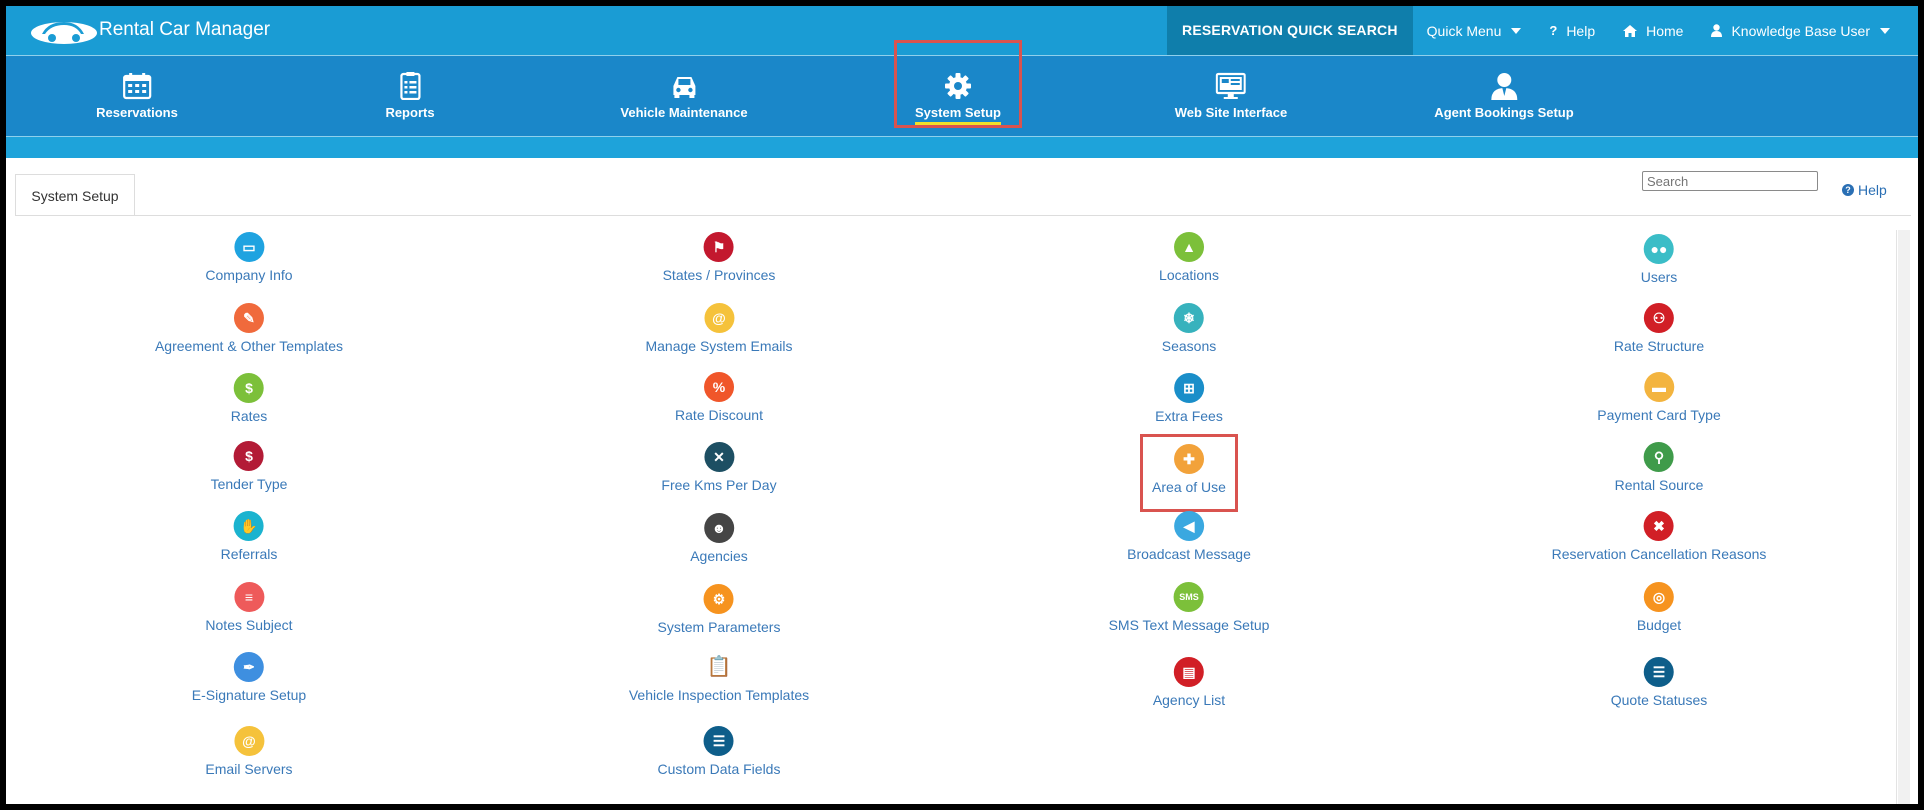 Image resolution: width=1924 pixels, height=810 pixels. Describe the element at coordinates (248, 597) in the screenshot. I see `notes-icon: ≡` at that location.